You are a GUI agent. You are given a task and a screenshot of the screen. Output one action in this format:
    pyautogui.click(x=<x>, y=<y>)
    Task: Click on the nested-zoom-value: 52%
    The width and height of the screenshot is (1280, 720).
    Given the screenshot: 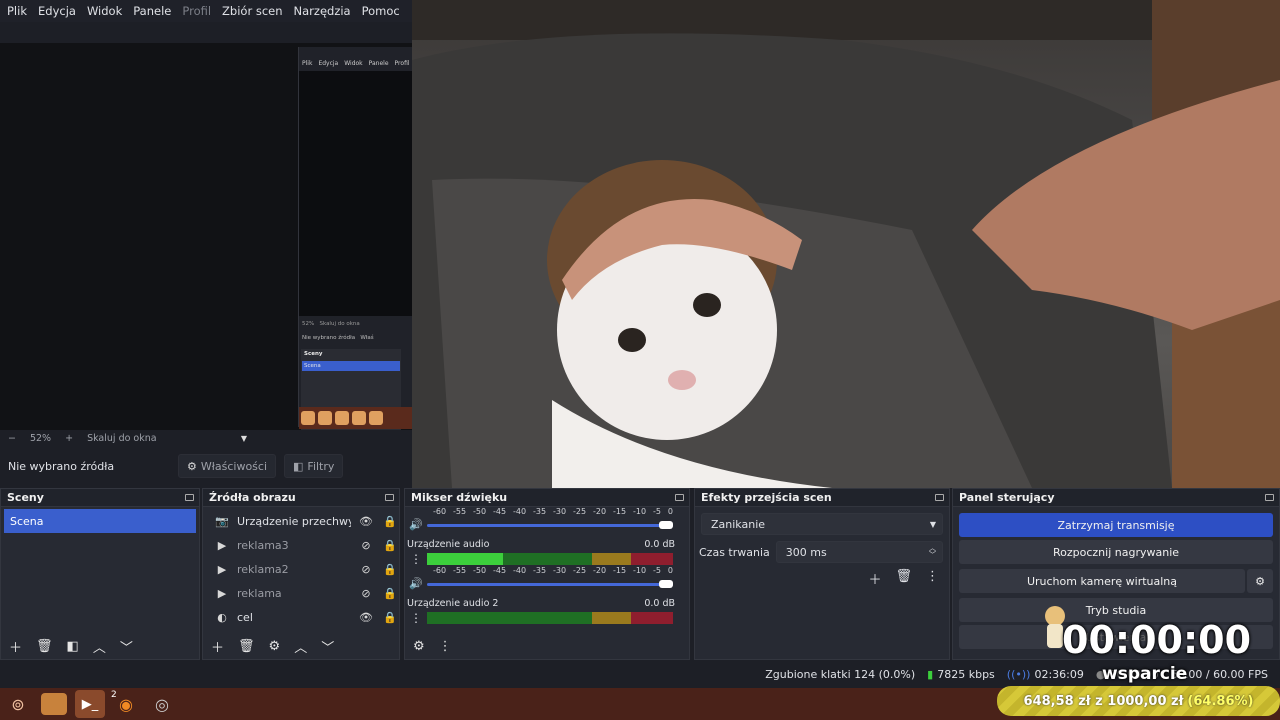 What is the action you would take?
    pyautogui.click(x=308, y=324)
    